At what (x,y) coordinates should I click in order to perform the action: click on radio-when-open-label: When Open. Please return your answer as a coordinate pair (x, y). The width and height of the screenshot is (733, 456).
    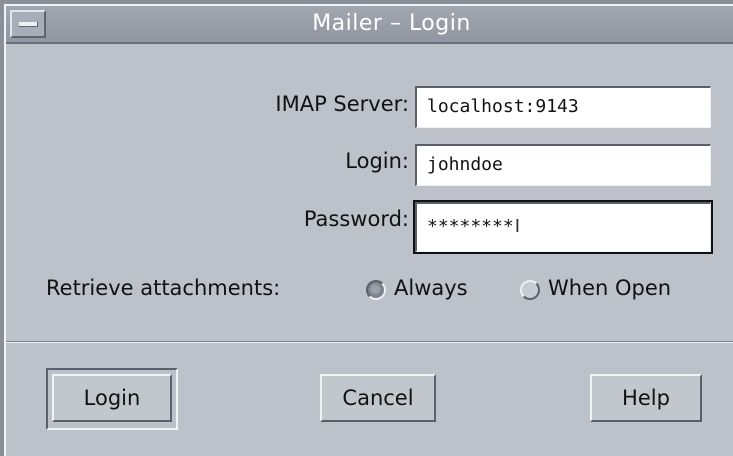
    Looking at the image, I should click on (609, 288).